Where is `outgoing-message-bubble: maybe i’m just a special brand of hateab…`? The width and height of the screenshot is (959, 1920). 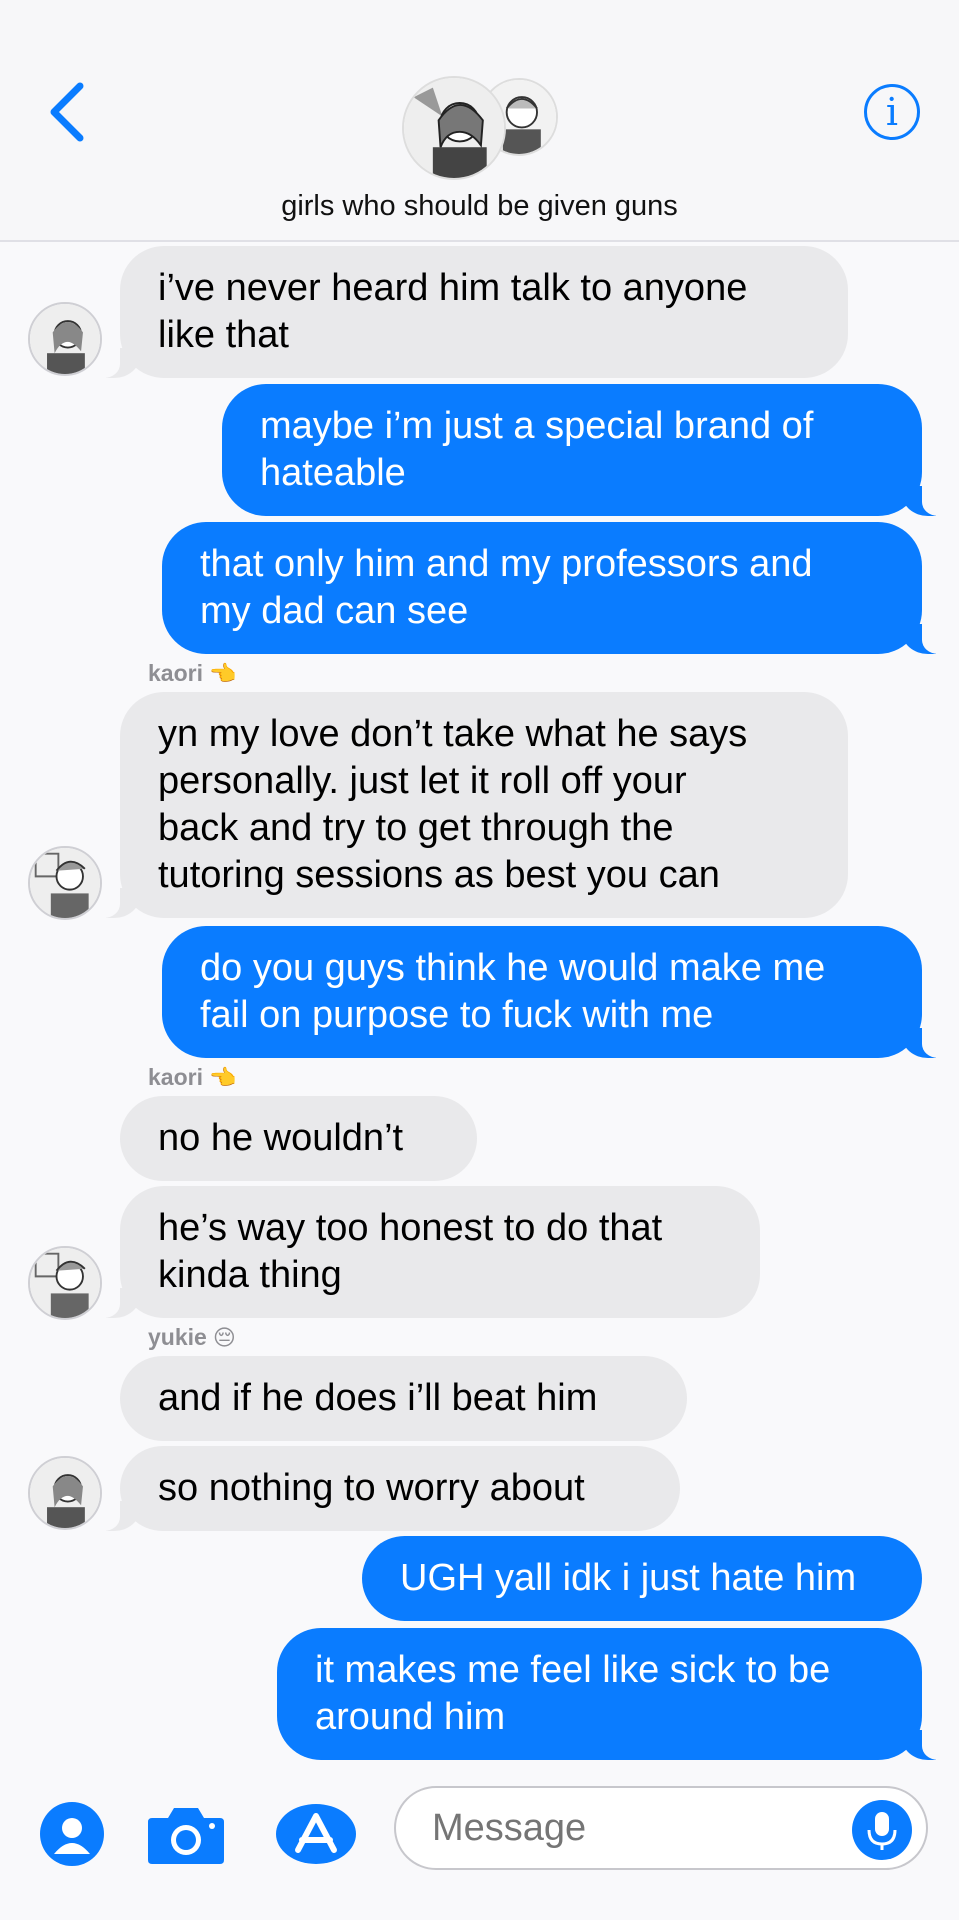 outgoing-message-bubble: maybe i’m just a special brand of hateab… is located at coordinates (583, 450).